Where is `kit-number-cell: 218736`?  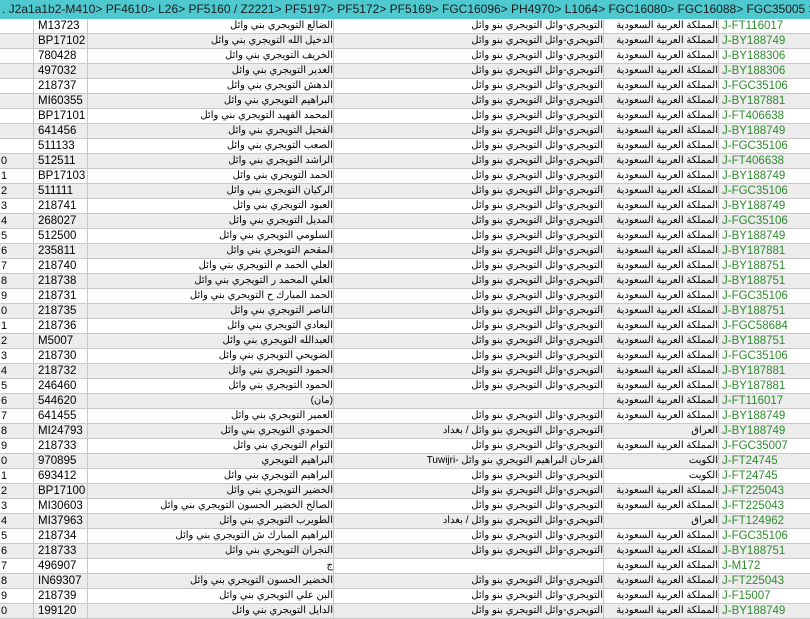 kit-number-cell: 218736 is located at coordinates (60, 326).